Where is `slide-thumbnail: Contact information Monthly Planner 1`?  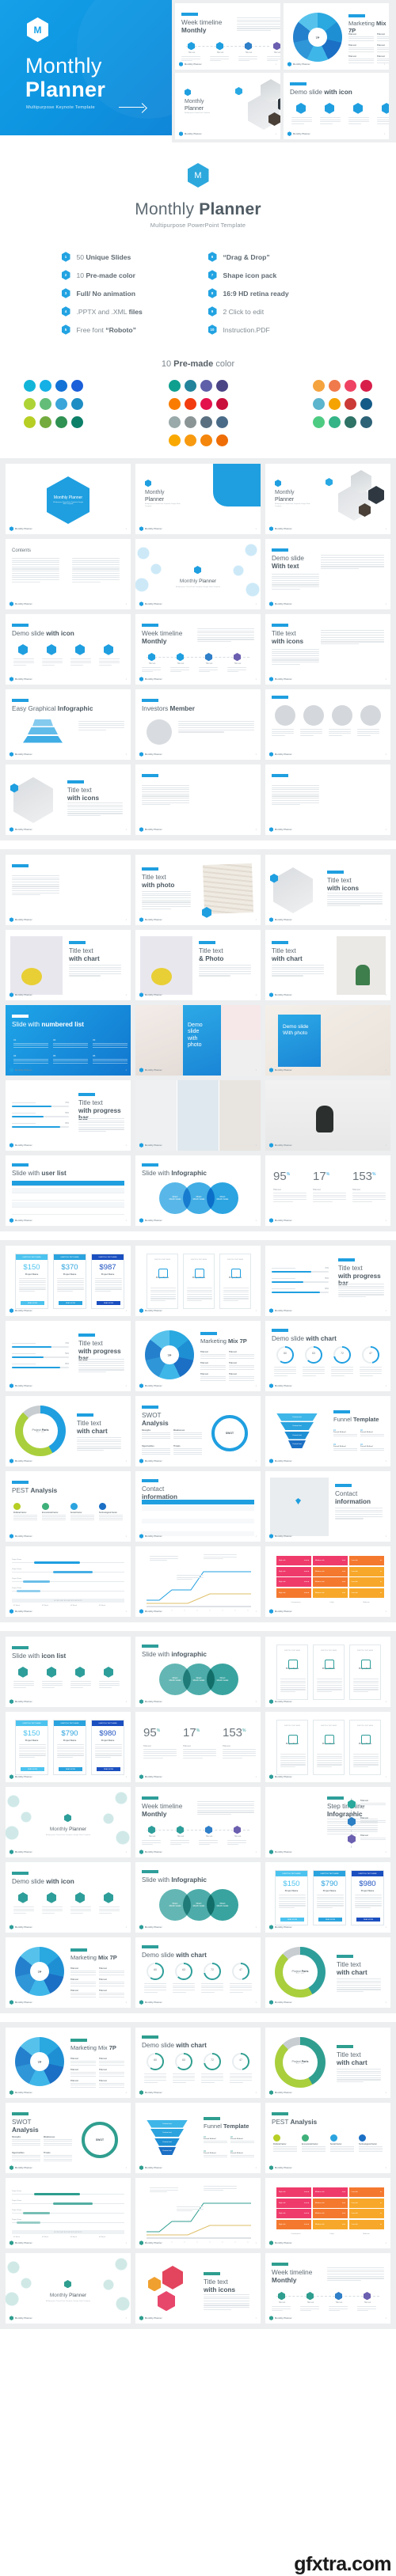
slide-thumbnail: Contact information Monthly Planner 1 is located at coordinates (198, 1506).